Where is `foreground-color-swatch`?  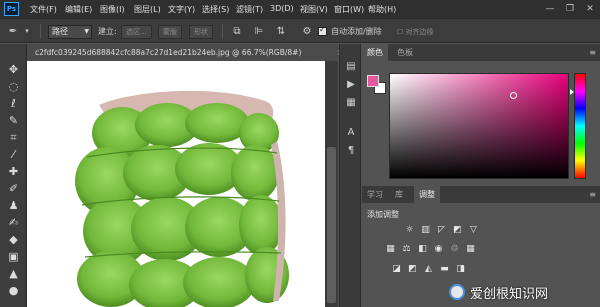
foreground-color-swatch is located at coordinates (373, 81).